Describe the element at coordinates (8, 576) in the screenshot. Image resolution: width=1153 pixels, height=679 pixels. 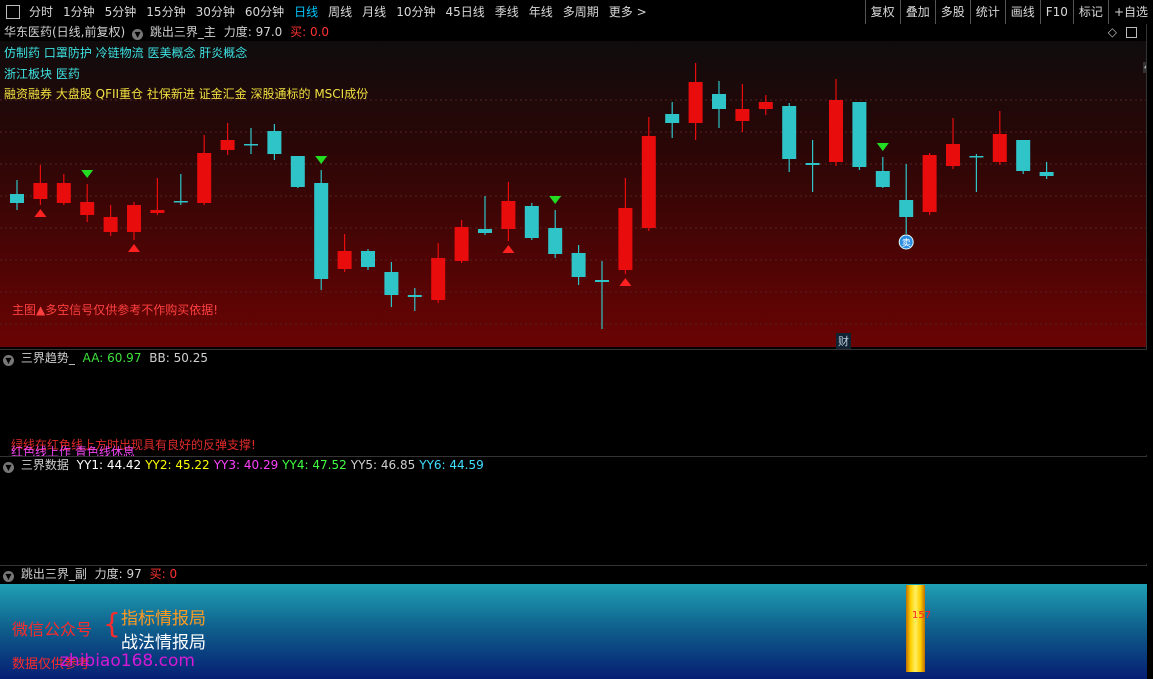
I see `jump-dropdown-icon: ▼` at that location.